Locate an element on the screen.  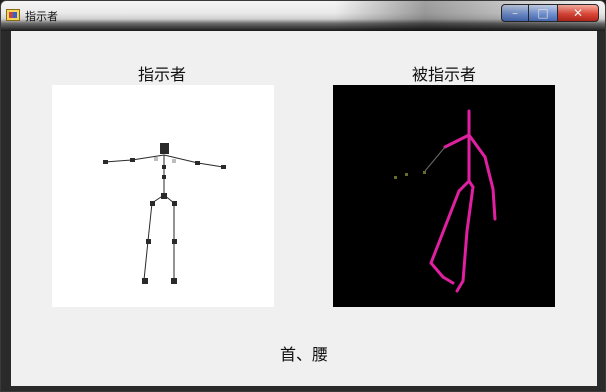
window-controls: – □ ✕ is located at coordinates (550, 13).